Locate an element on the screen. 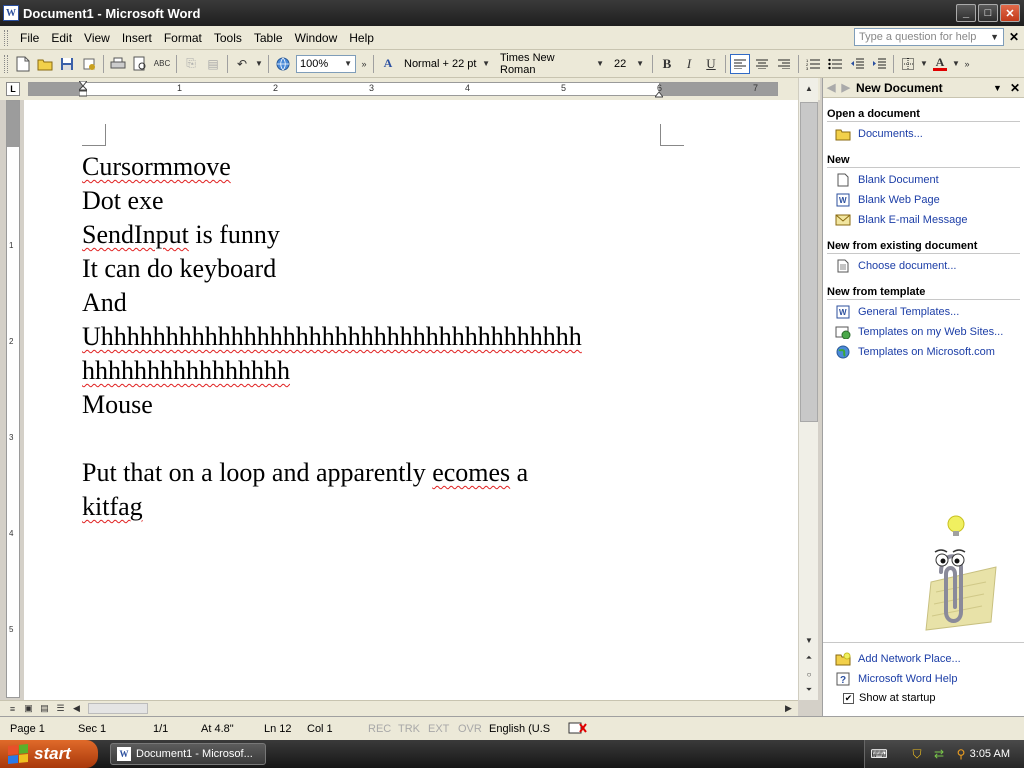 This screenshot has height=768, width=1024. paste-icon: ▤ is located at coordinates (213, 64).